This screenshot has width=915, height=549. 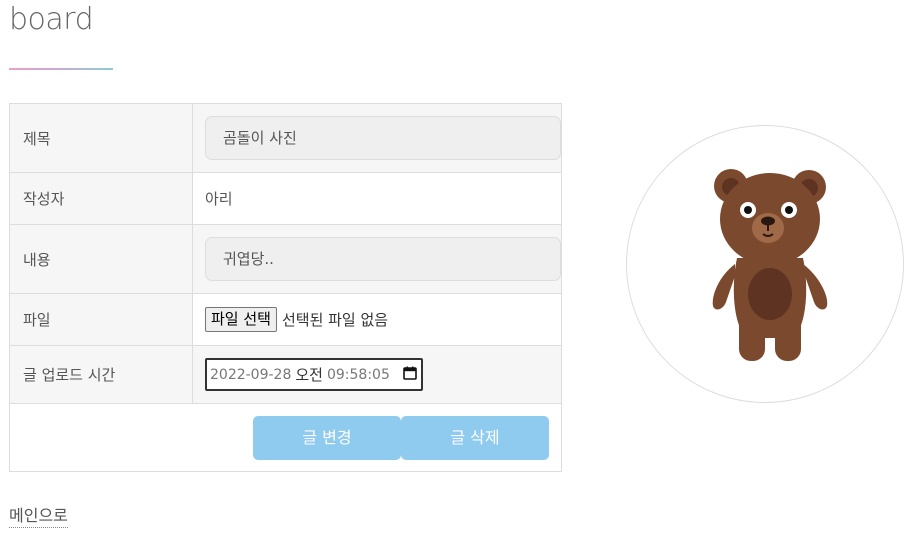 I want to click on upload-date-value: 2022-09-28, so click(x=251, y=374).